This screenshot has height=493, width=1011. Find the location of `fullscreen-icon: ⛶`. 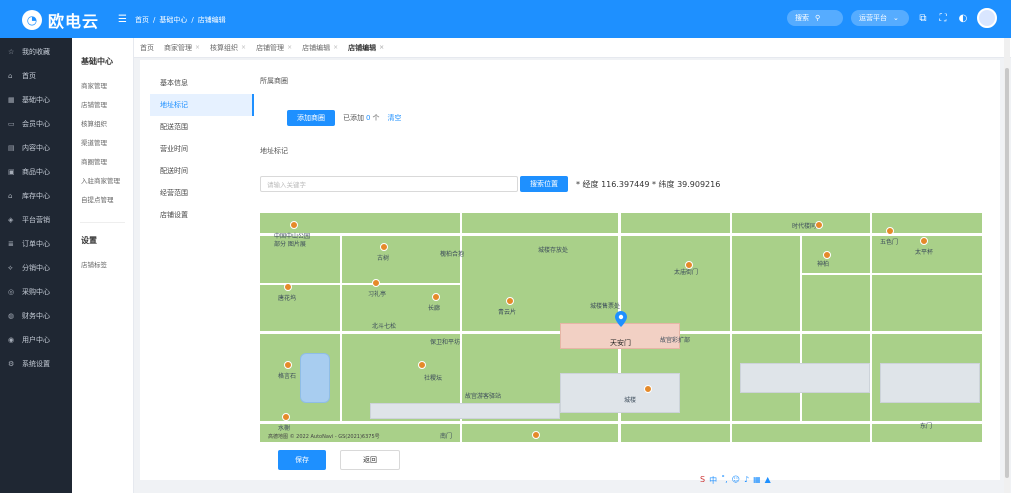

fullscreen-icon: ⛶ is located at coordinates (943, 18).